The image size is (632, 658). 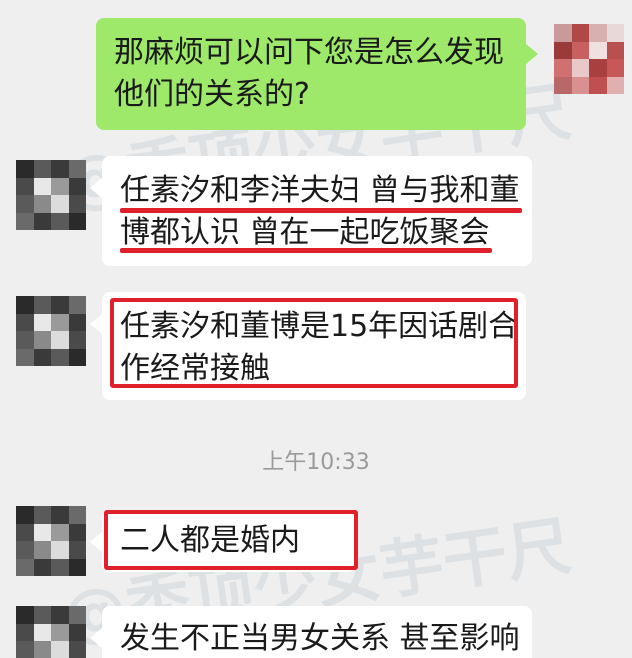 I want to click on message-text-line: 那麻烦可以问下您是怎么发现, so click(x=309, y=52).